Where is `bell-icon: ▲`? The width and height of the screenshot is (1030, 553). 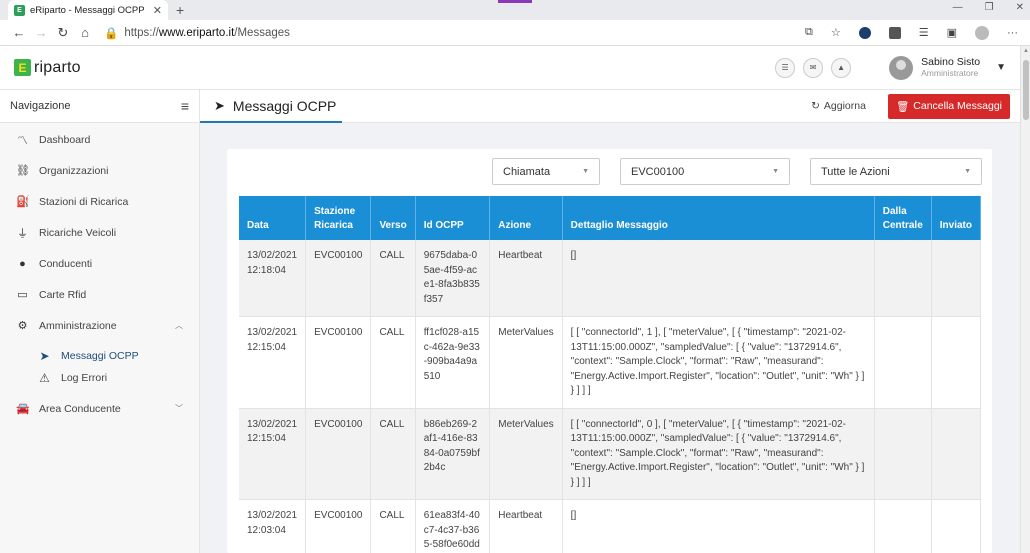
bell-icon: ▲ is located at coordinates (841, 67).